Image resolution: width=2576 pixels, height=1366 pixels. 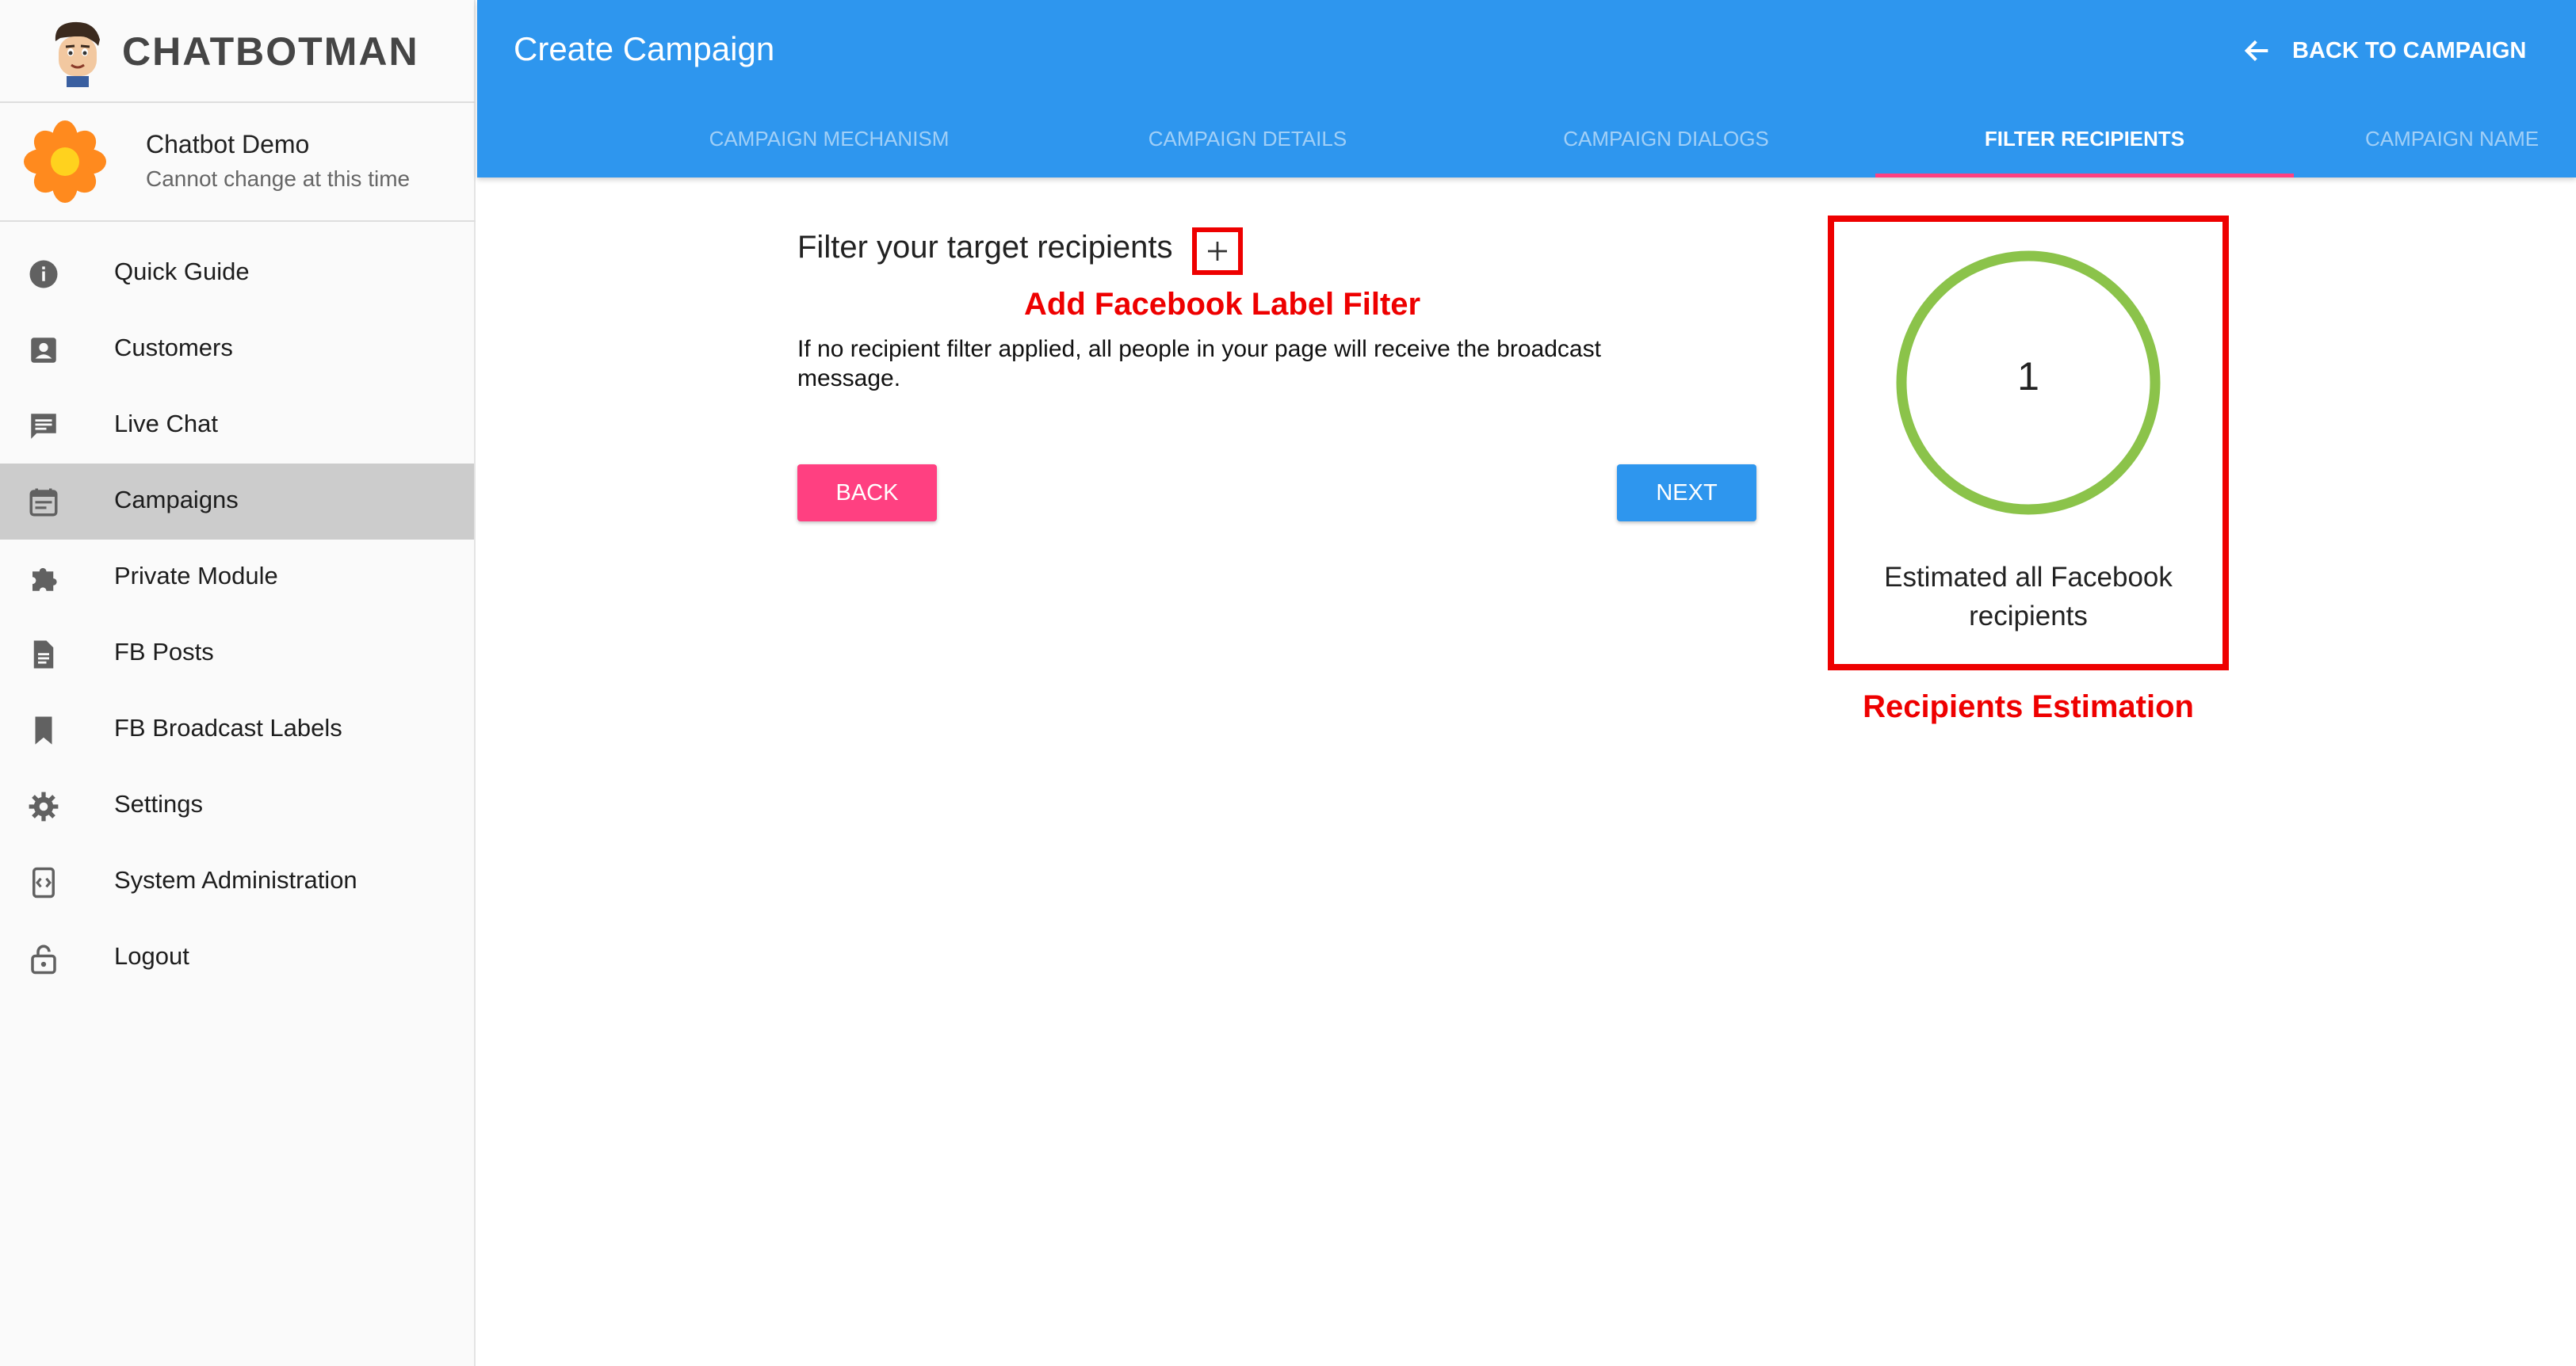 What do you see at coordinates (159, 804) in the screenshot?
I see `sidebar-item-label: Settings` at bounding box center [159, 804].